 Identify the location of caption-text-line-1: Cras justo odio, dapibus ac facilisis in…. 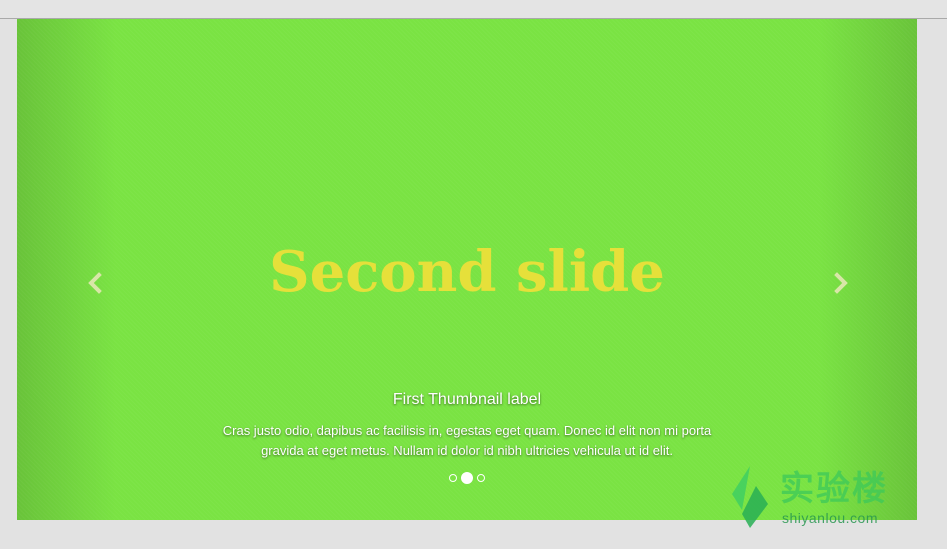
(467, 430).